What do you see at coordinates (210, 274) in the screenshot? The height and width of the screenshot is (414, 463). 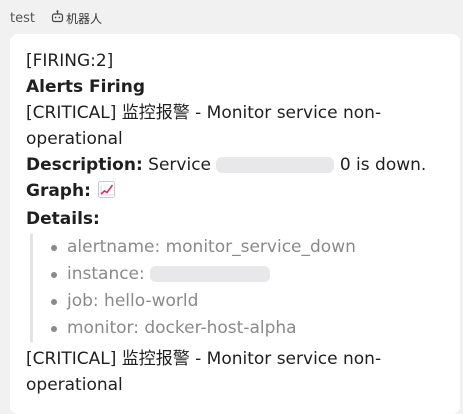 I see `redacted-instance-value` at bounding box center [210, 274].